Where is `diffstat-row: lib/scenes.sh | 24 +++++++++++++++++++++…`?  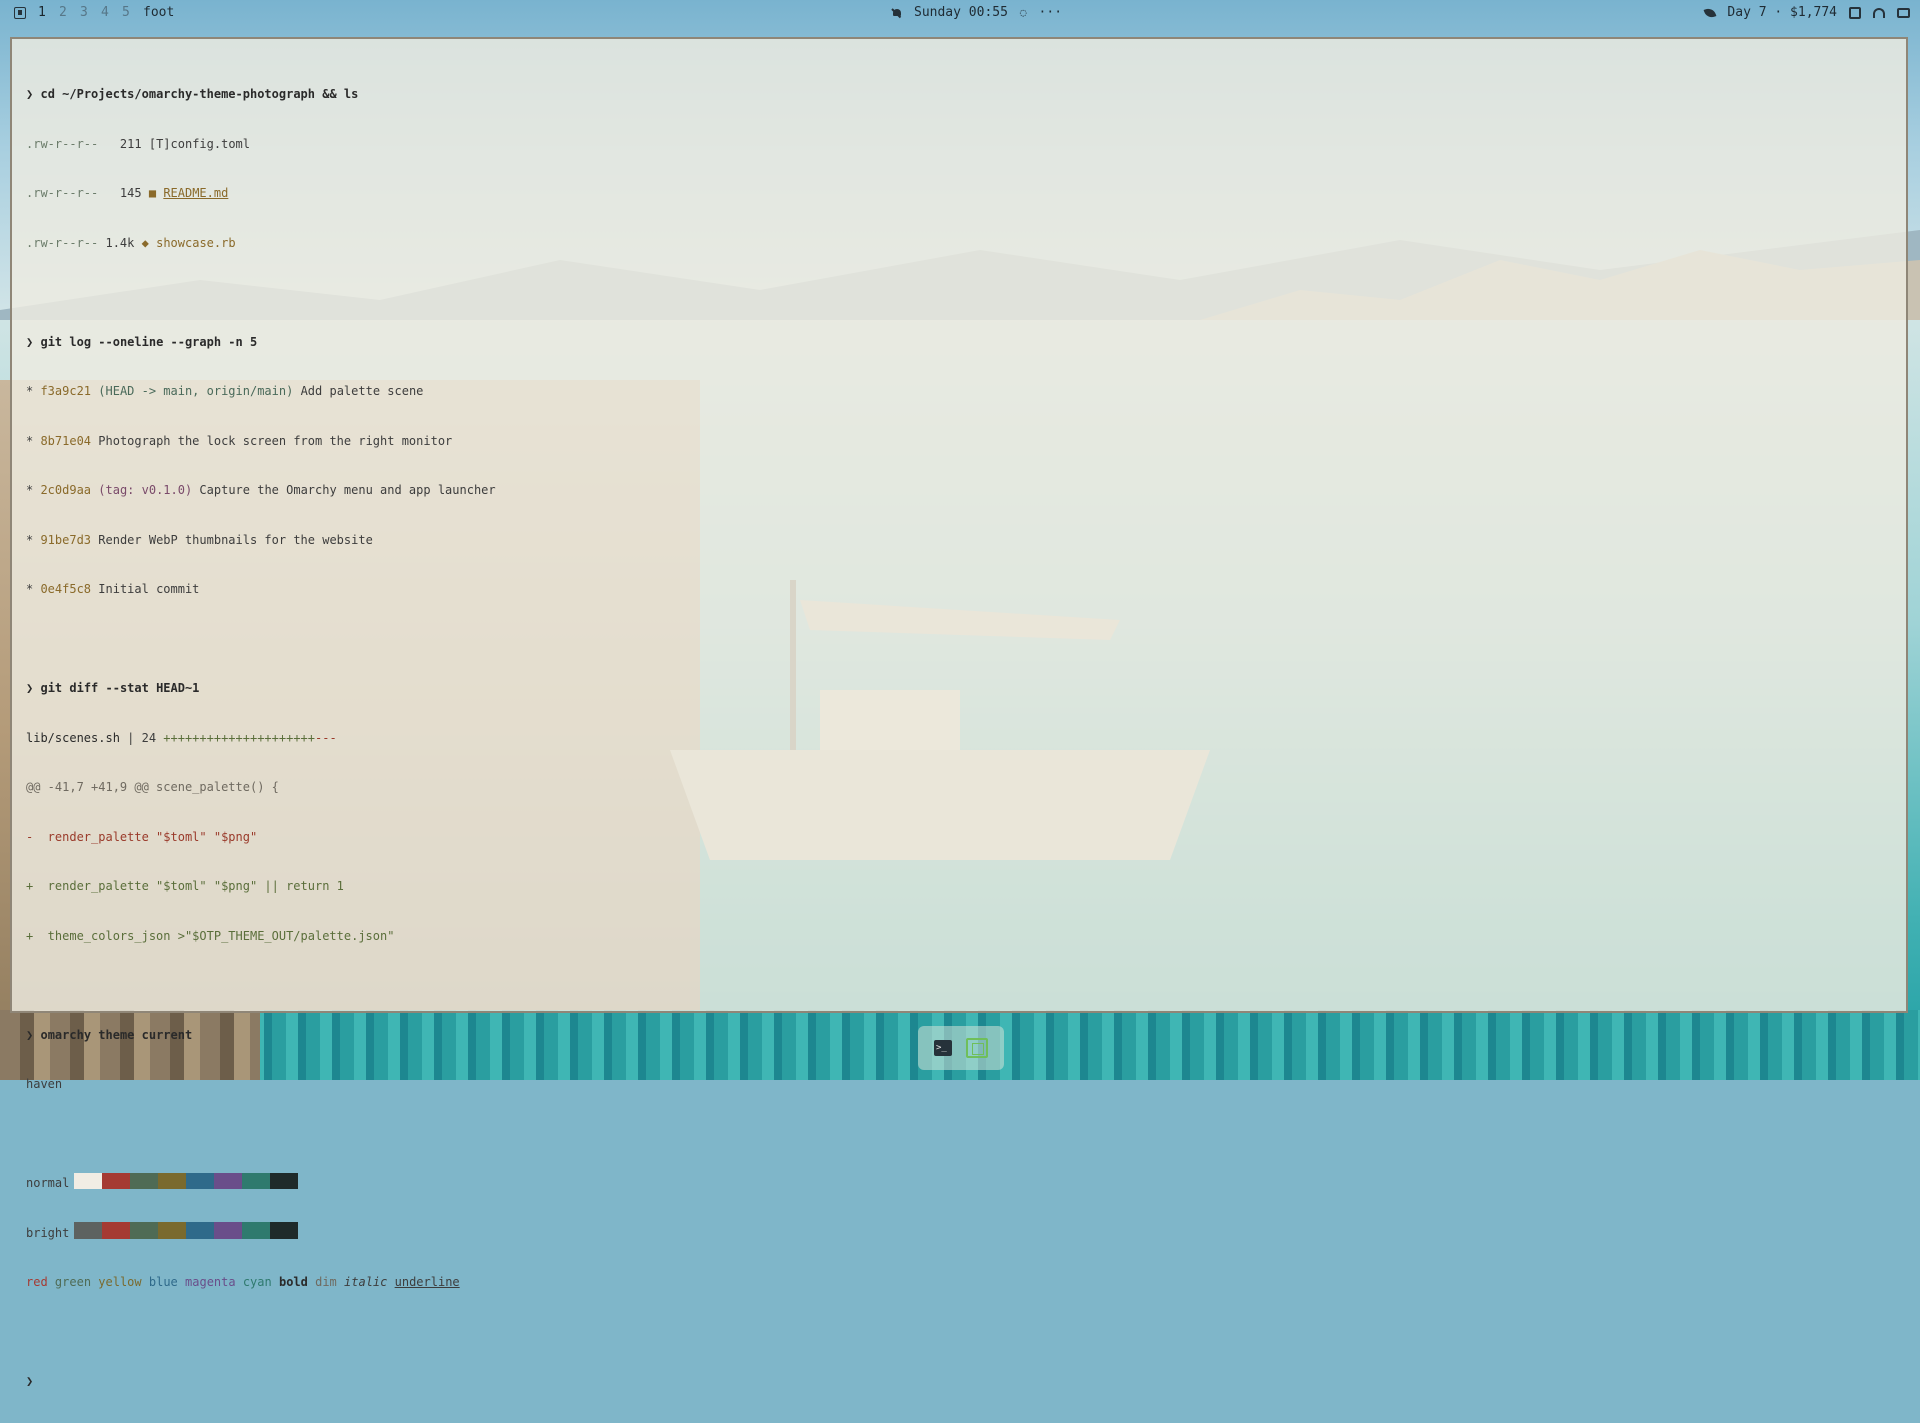 diffstat-row: lib/scenes.sh | 24 +++++++++++++++++++++… is located at coordinates (181, 737).